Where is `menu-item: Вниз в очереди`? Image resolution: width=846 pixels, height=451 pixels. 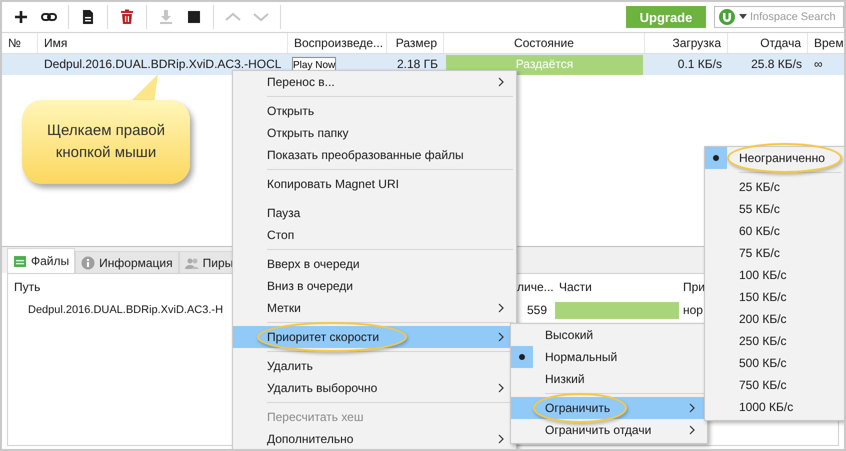
menu-item: Вниз в очереди is located at coordinates (373, 286).